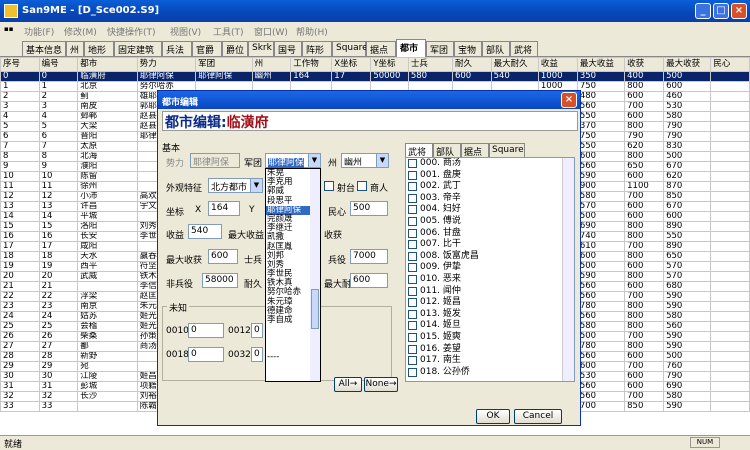 The image size is (750, 450). Describe the element at coordinates (524, 48) in the screenshot. I see `tab-generals: 武将` at that location.